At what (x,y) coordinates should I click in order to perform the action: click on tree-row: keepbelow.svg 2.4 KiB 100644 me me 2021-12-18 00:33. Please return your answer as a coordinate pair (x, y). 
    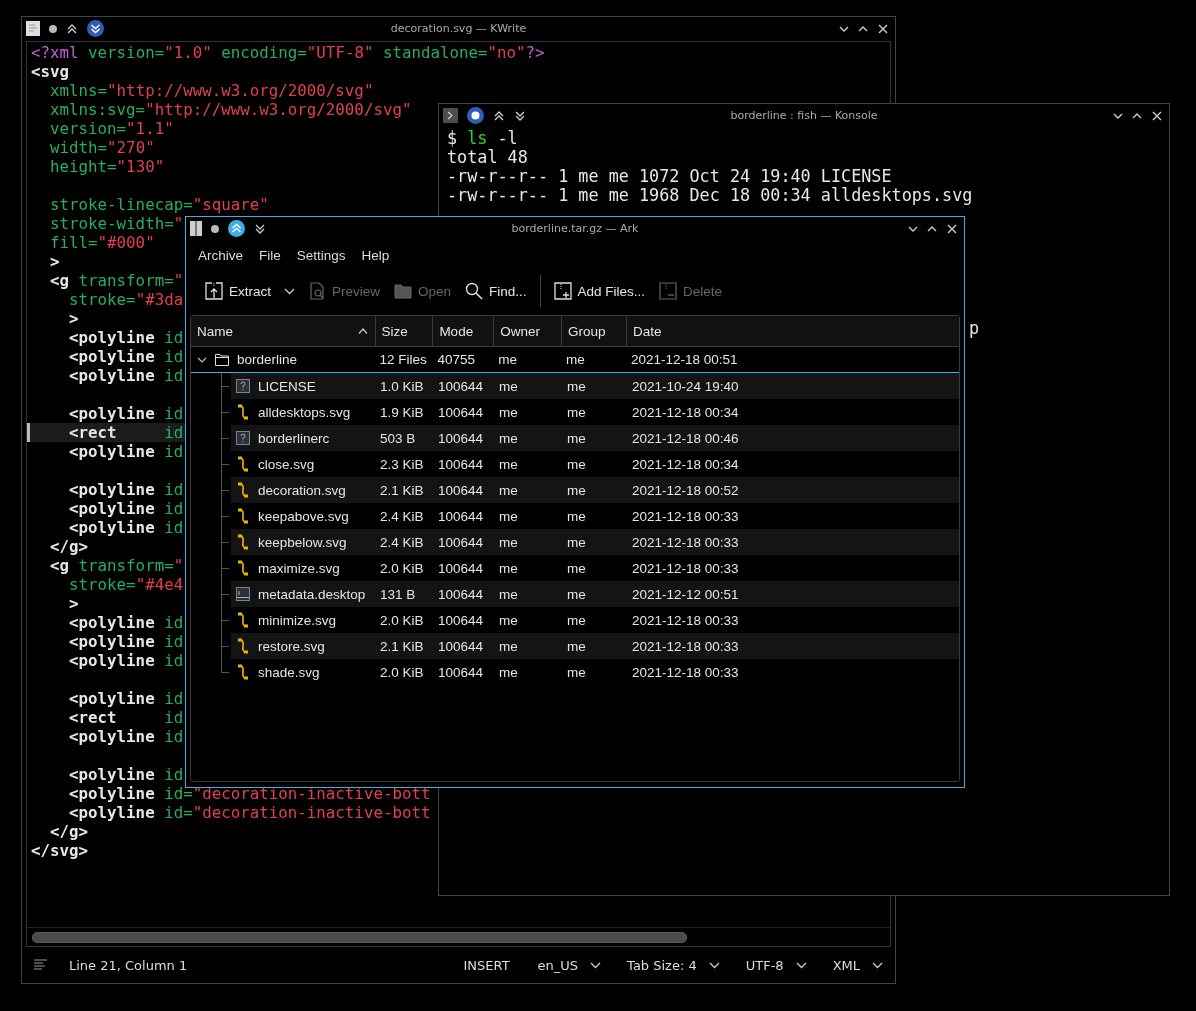
    Looking at the image, I should click on (595, 542).